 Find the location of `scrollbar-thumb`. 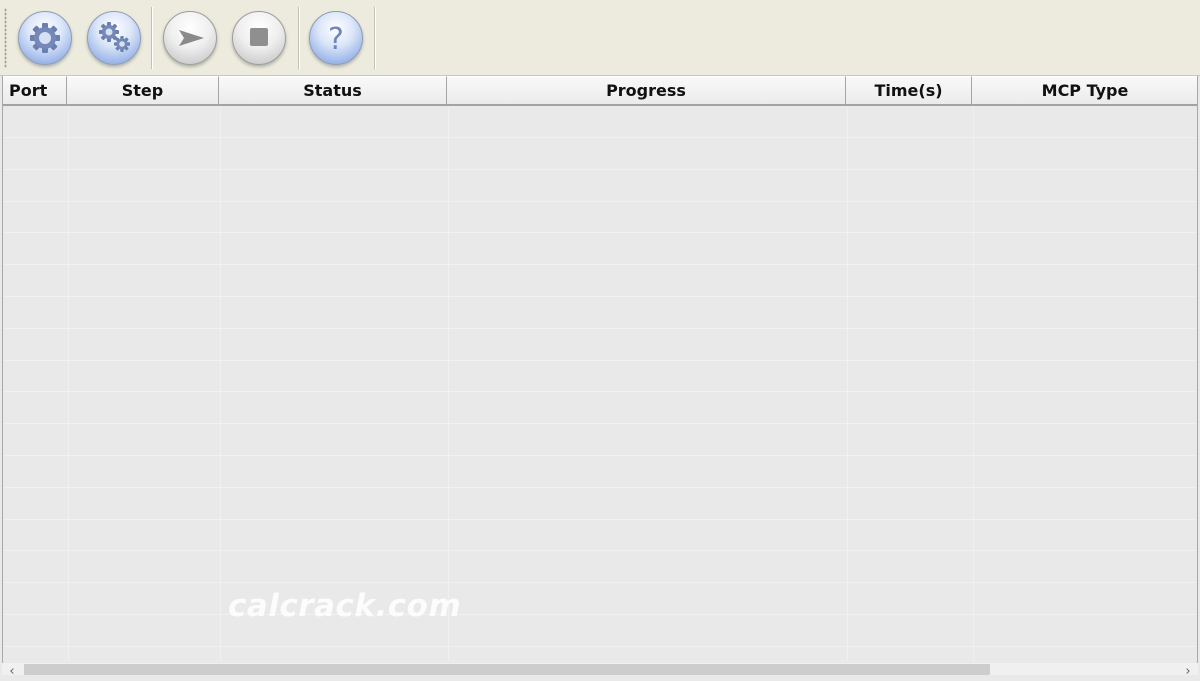

scrollbar-thumb is located at coordinates (507, 669).